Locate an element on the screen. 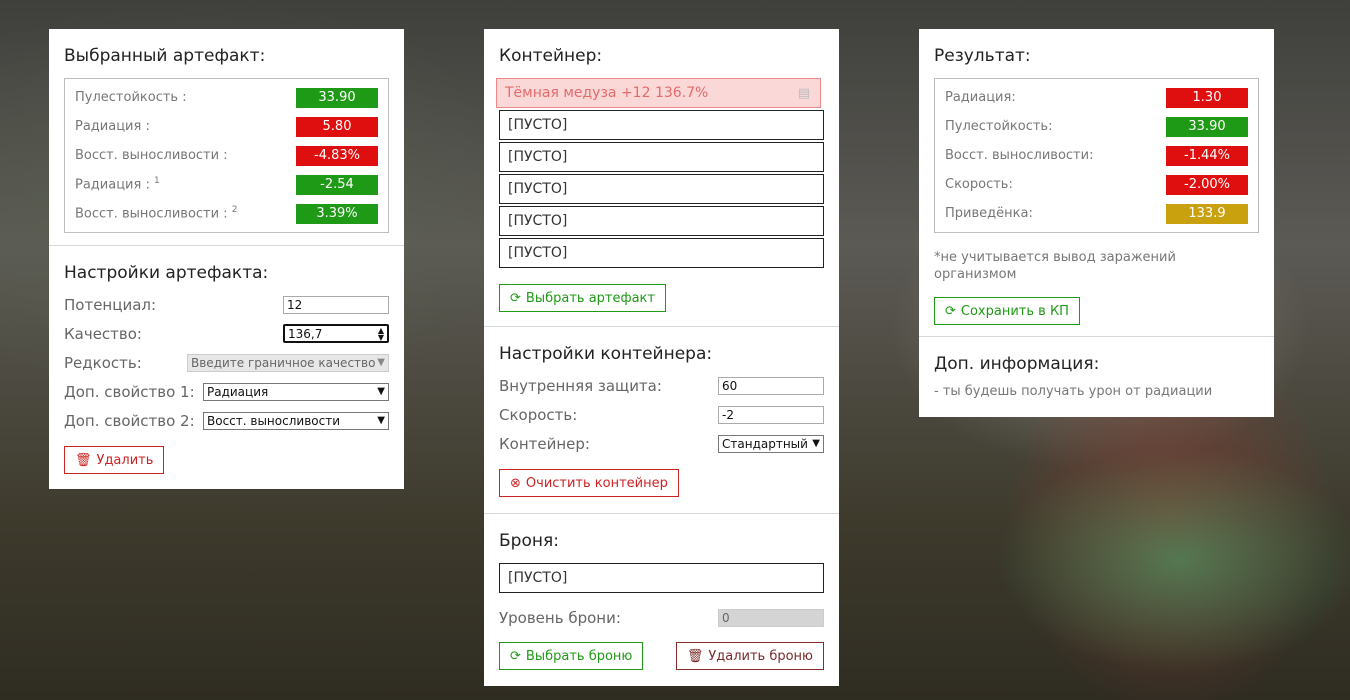 This screenshot has height=700, width=1350. quality-label: Качество: is located at coordinates (103, 333).